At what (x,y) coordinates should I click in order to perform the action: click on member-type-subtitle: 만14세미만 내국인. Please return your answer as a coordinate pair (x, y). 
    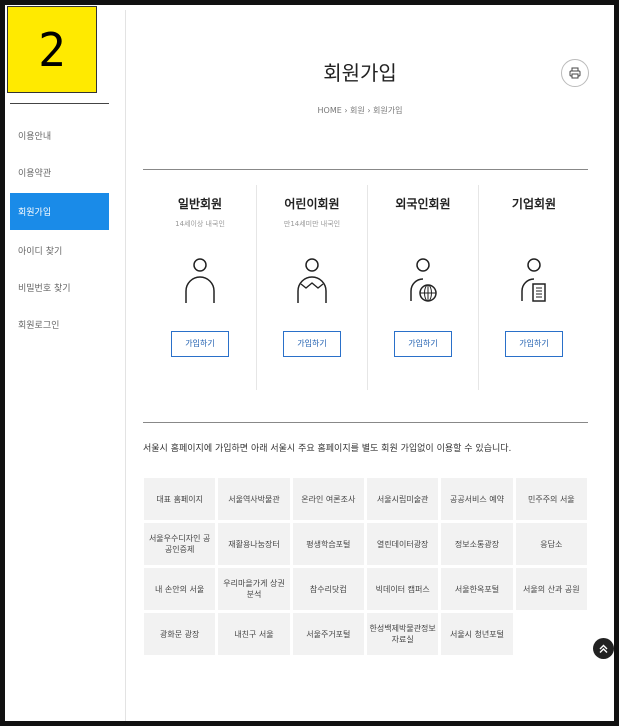
    Looking at the image, I should click on (312, 224).